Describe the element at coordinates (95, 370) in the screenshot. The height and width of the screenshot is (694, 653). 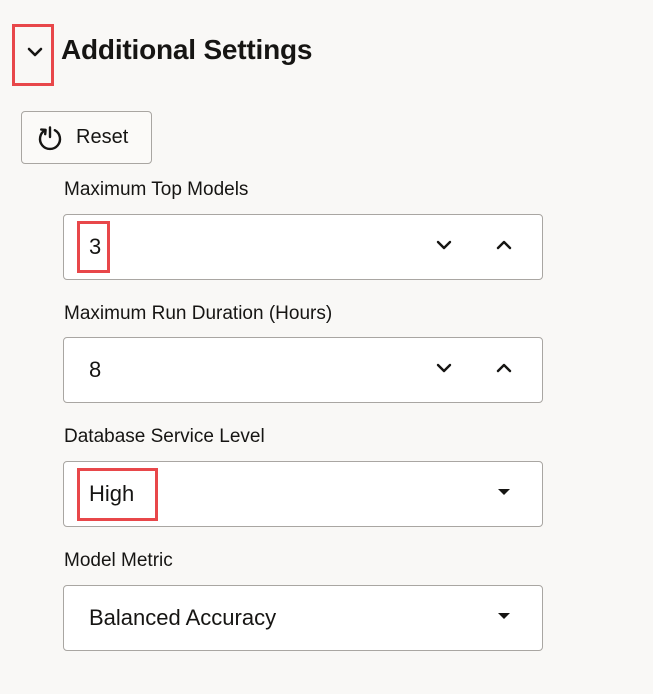
I see `max-run-duration-input: 8` at that location.